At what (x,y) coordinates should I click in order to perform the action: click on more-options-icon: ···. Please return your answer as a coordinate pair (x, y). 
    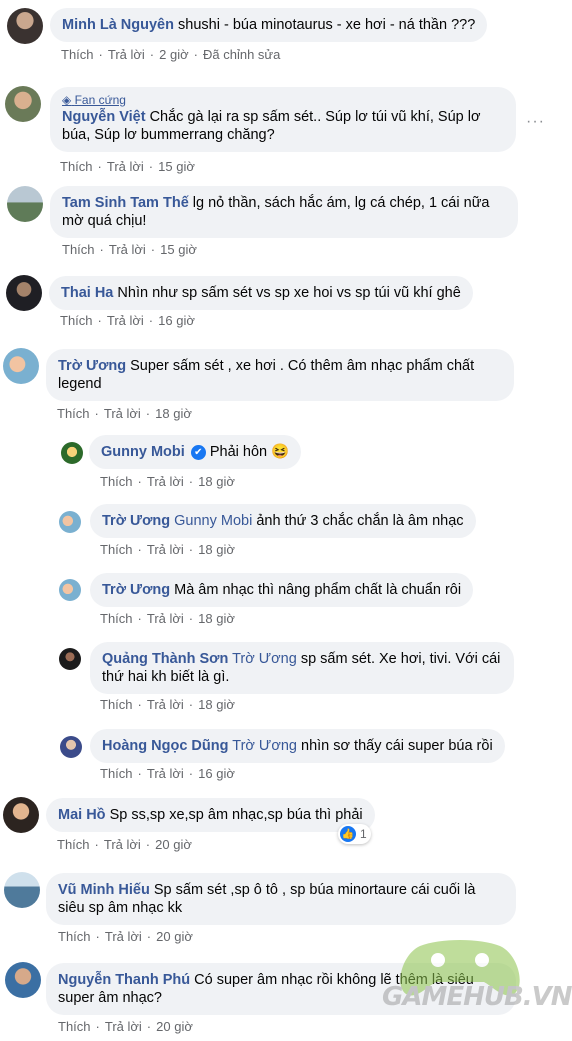
    Looking at the image, I should click on (535, 122).